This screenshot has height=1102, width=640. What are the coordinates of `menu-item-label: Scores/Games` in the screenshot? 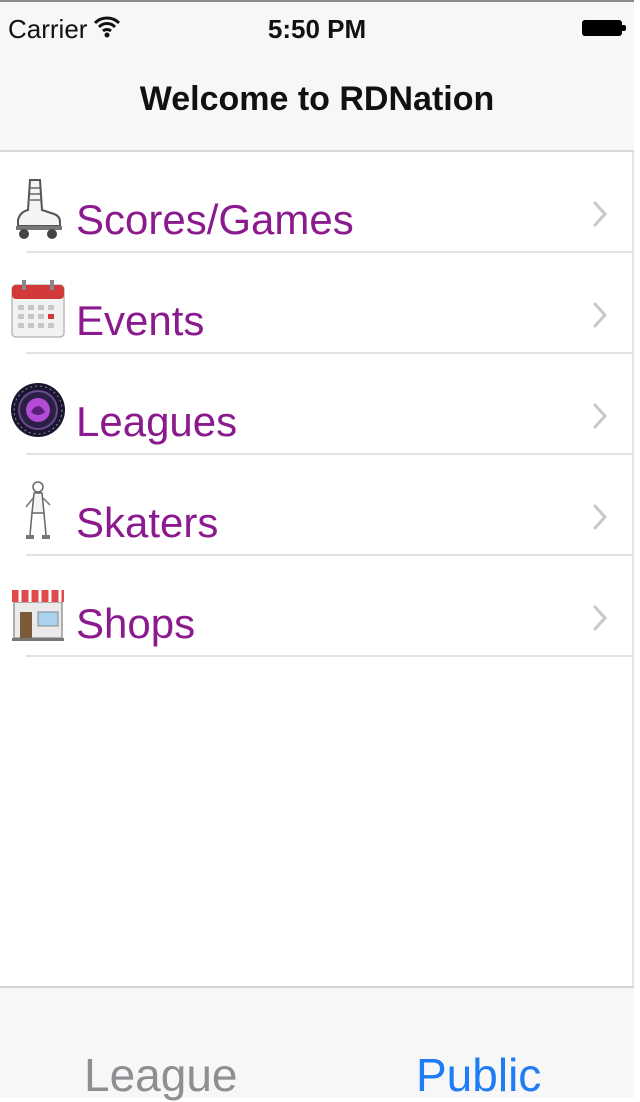 It's located at (215, 219).